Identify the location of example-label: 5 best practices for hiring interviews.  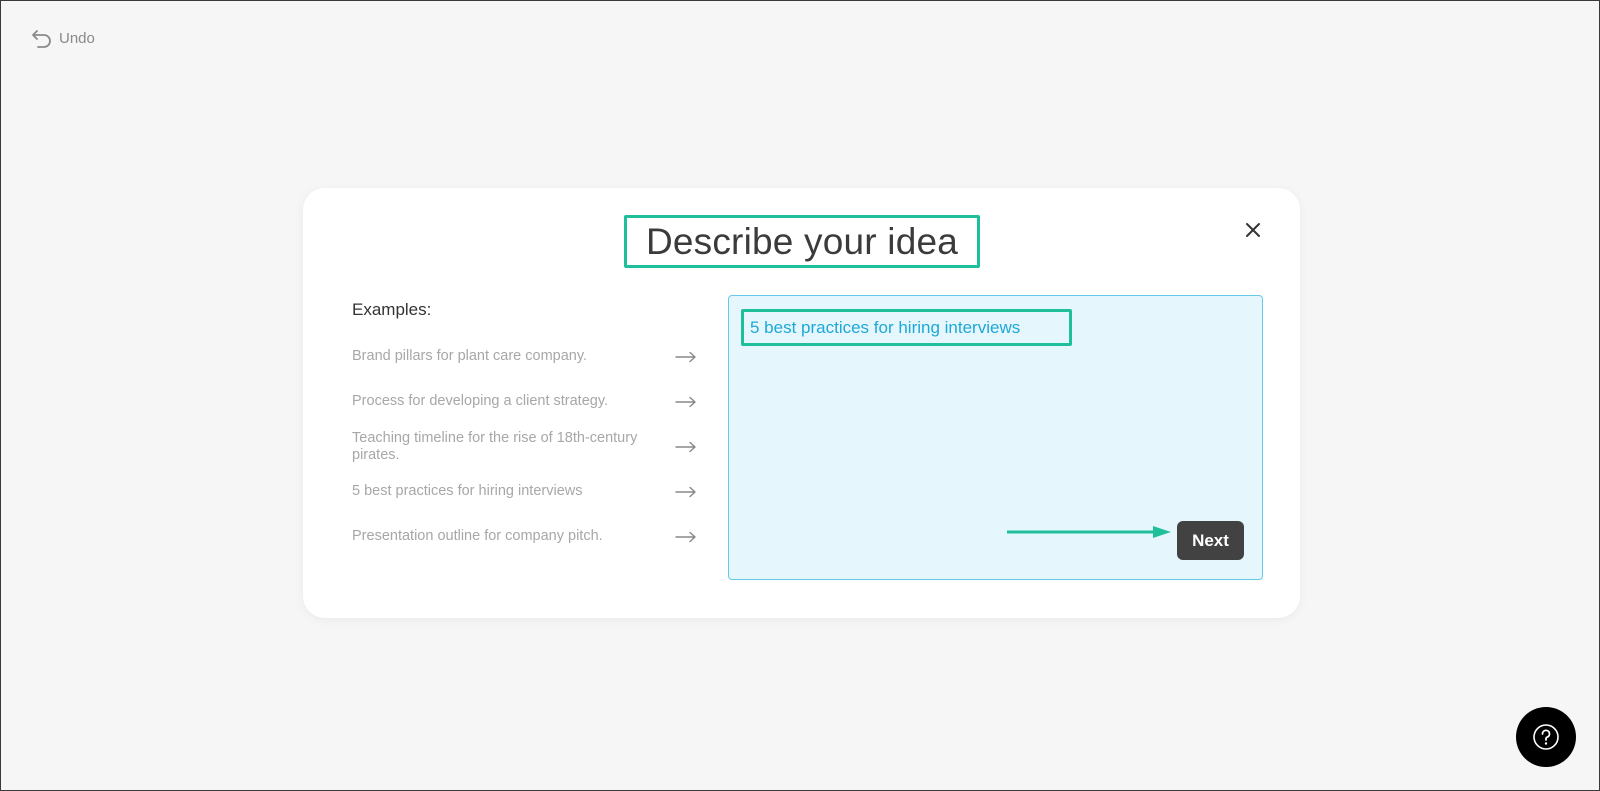
(467, 491).